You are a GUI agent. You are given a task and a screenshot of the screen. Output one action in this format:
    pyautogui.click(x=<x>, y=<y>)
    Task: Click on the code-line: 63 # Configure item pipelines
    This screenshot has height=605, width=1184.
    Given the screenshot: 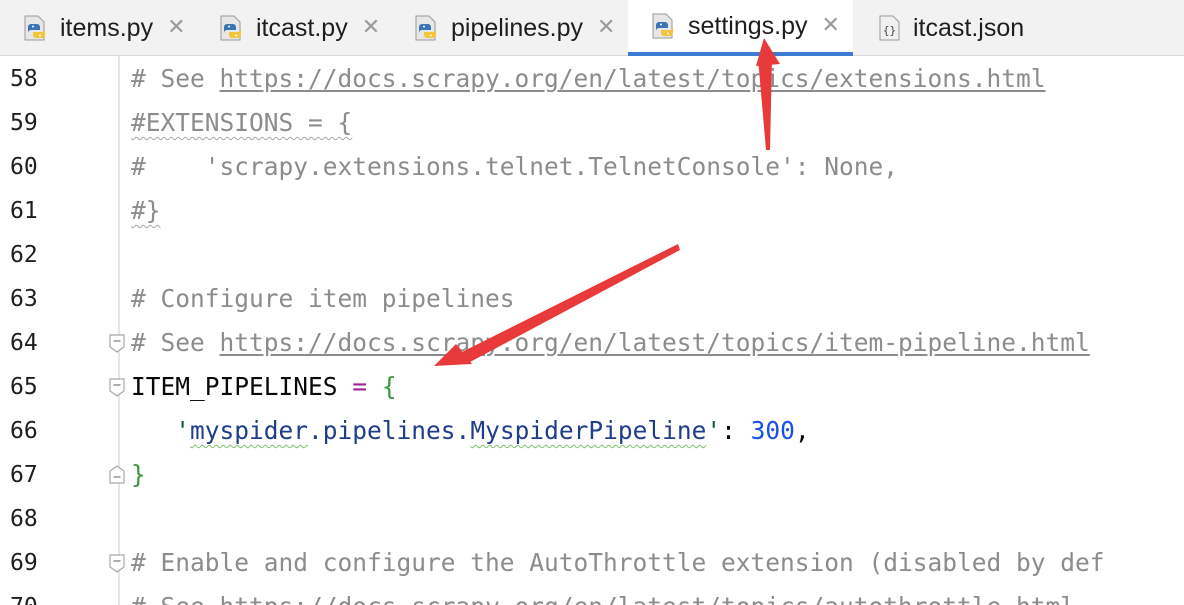 What is the action you would take?
    pyautogui.click(x=592, y=299)
    